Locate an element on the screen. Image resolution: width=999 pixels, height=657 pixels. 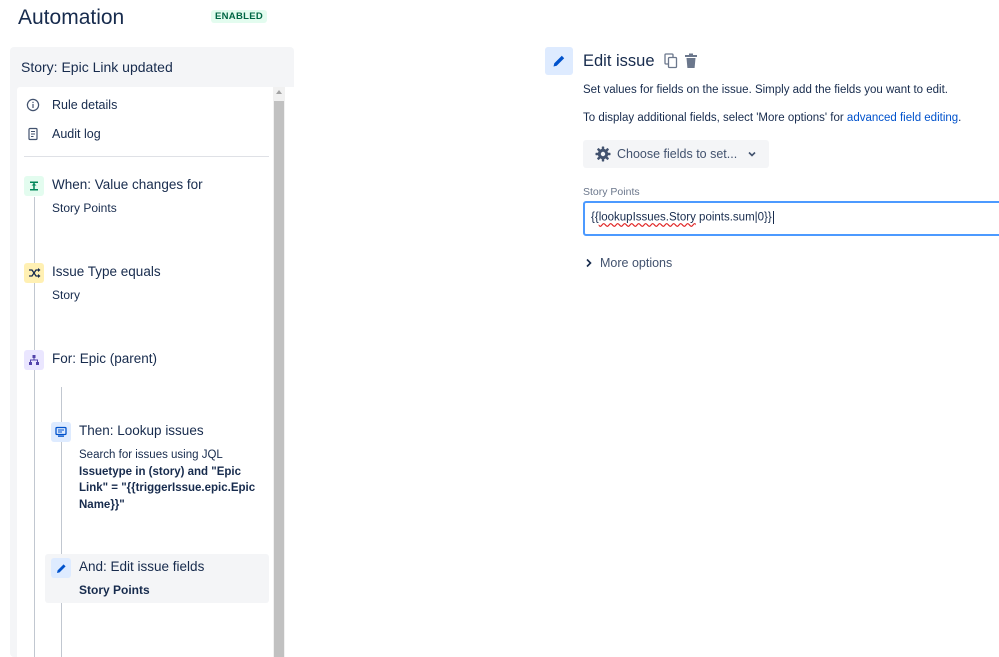
step-trigger: When: Value changes for Story Points is located at coordinates (146, 196).